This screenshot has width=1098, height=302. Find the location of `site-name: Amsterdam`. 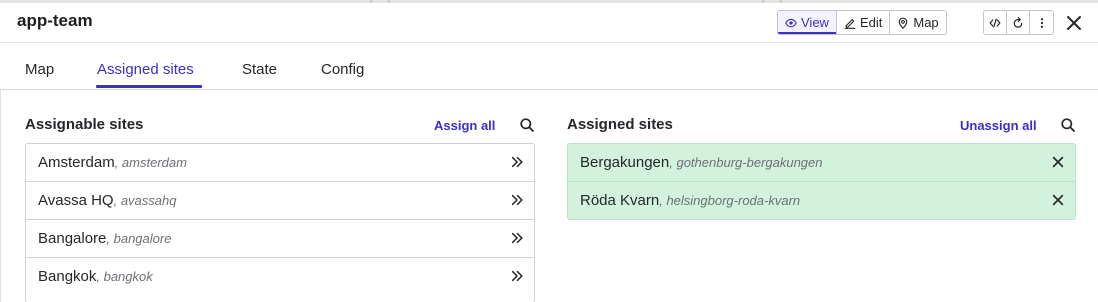

site-name: Amsterdam is located at coordinates (76, 162).